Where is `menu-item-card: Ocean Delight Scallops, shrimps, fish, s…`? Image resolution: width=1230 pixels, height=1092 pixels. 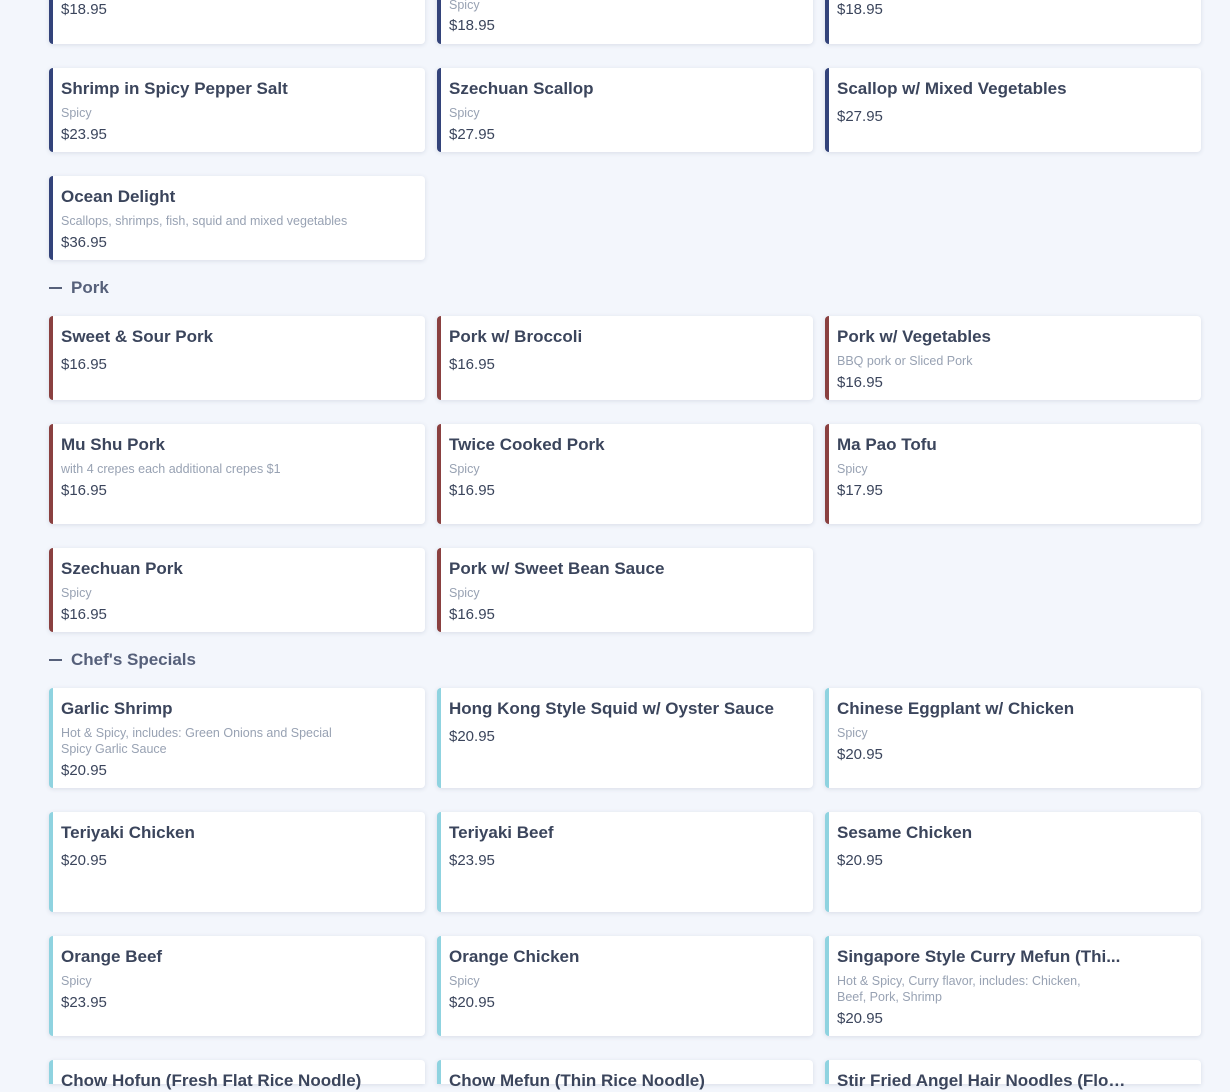 menu-item-card: Ocean Delight Scallops, shrimps, fish, s… is located at coordinates (237, 218).